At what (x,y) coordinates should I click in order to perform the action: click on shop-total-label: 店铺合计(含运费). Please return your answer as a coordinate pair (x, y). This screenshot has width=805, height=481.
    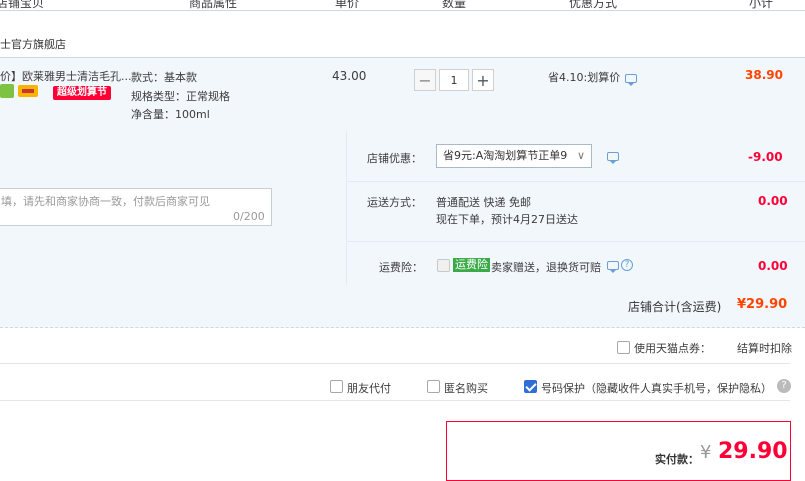
    Looking at the image, I should click on (675, 307).